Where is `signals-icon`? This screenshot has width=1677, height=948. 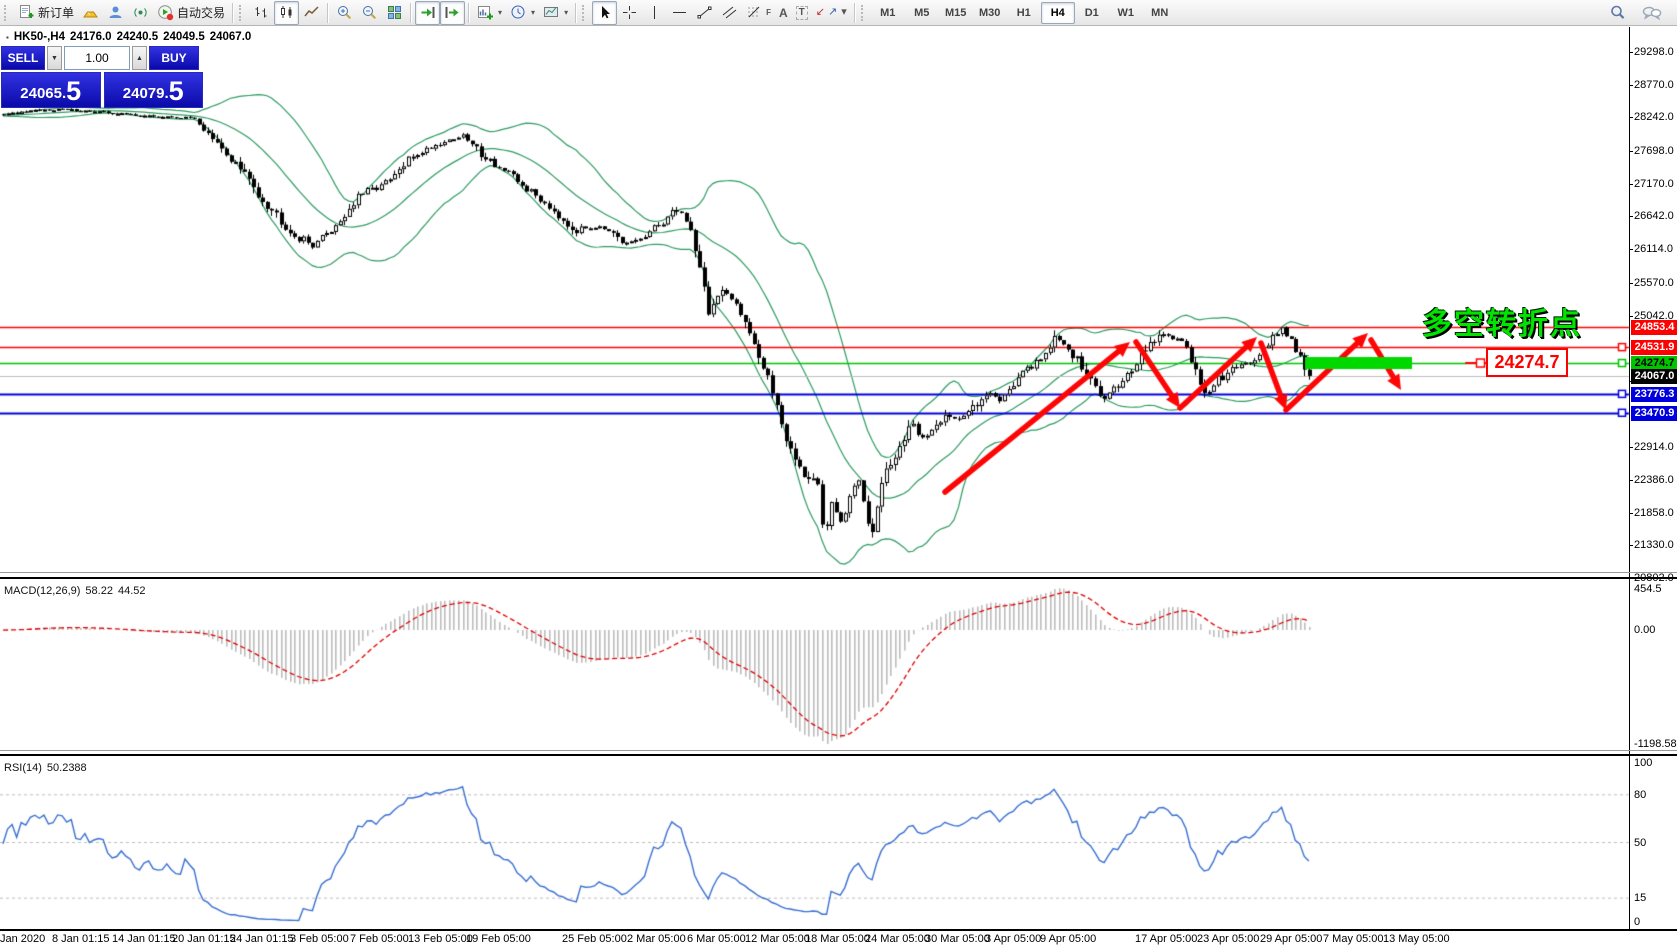
signals-icon is located at coordinates (140, 12).